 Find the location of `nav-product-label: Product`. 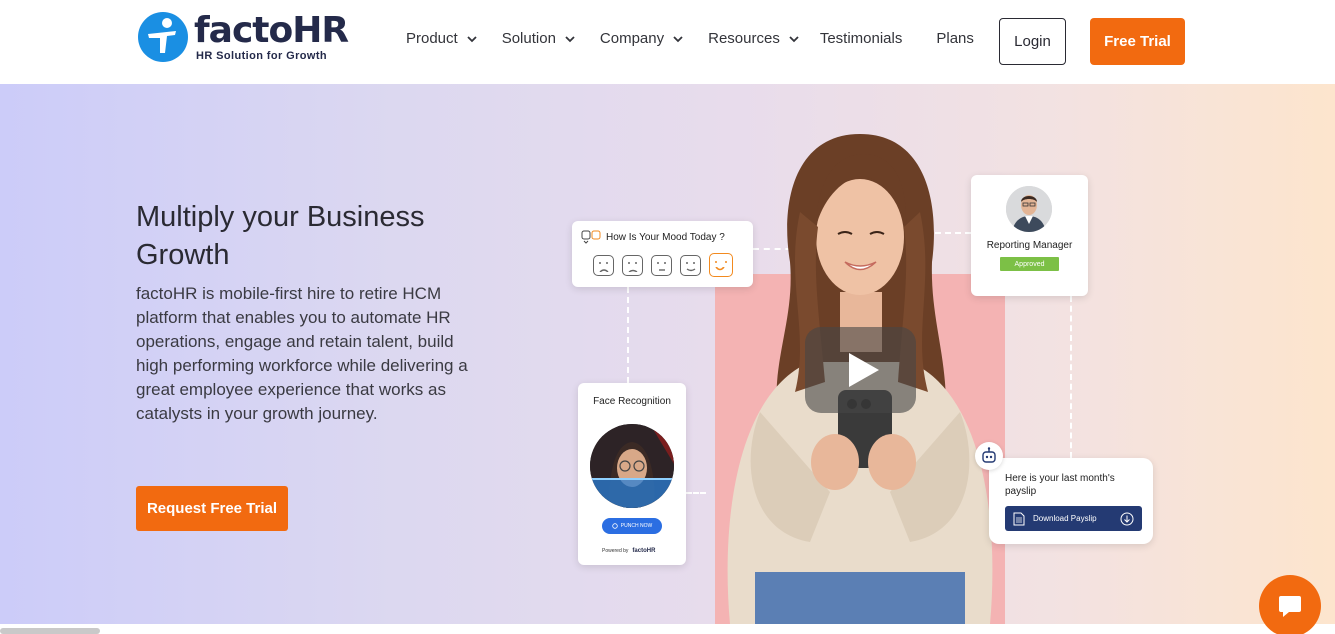

nav-product-label: Product is located at coordinates (432, 38).